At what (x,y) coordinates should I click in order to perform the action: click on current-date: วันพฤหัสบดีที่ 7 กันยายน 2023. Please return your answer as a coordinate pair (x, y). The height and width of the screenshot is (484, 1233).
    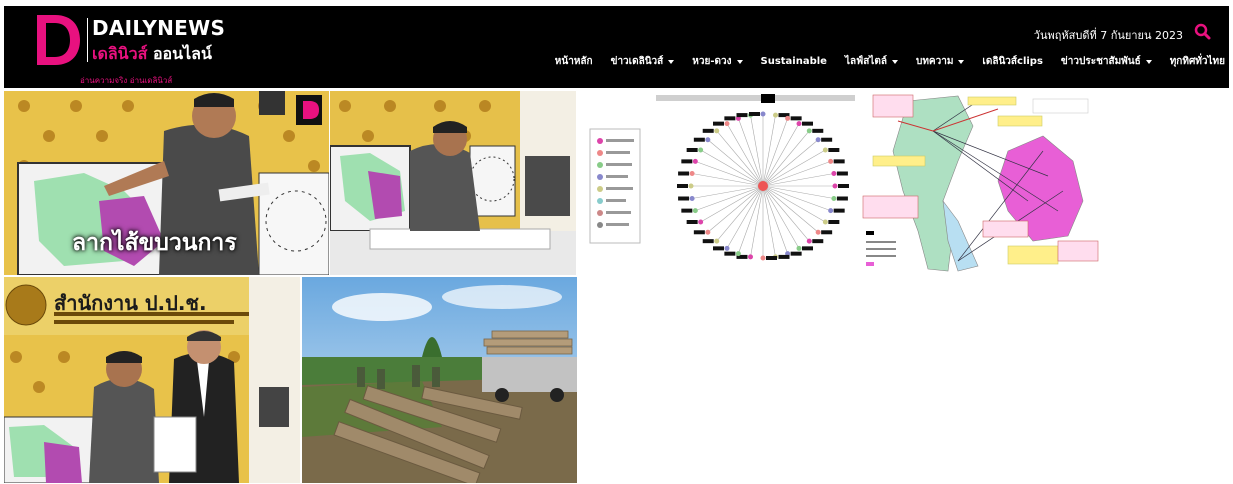
    Looking at the image, I should click on (1108, 35).